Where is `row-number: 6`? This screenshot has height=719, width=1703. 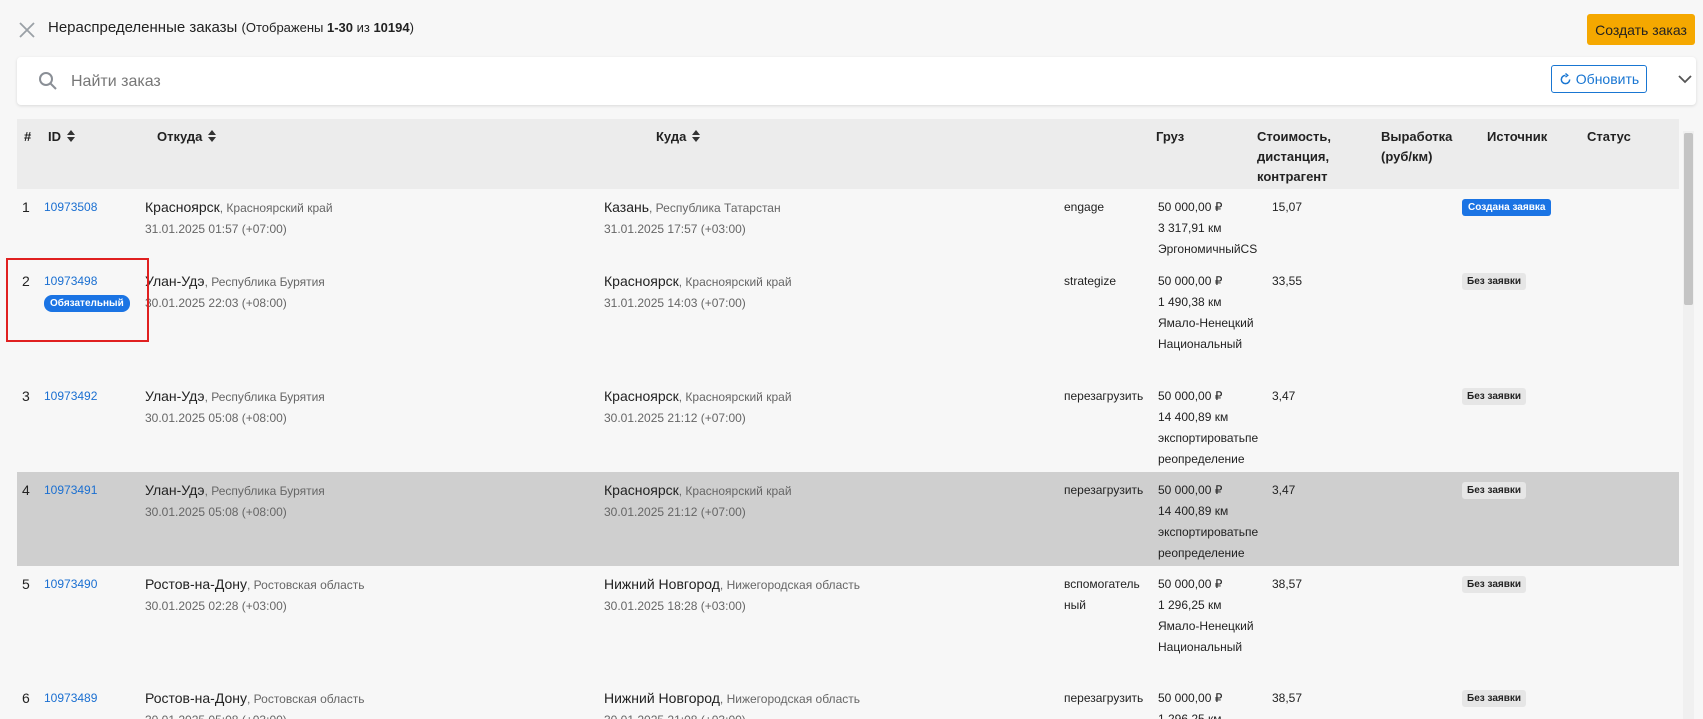
row-number: 6 is located at coordinates (26, 698).